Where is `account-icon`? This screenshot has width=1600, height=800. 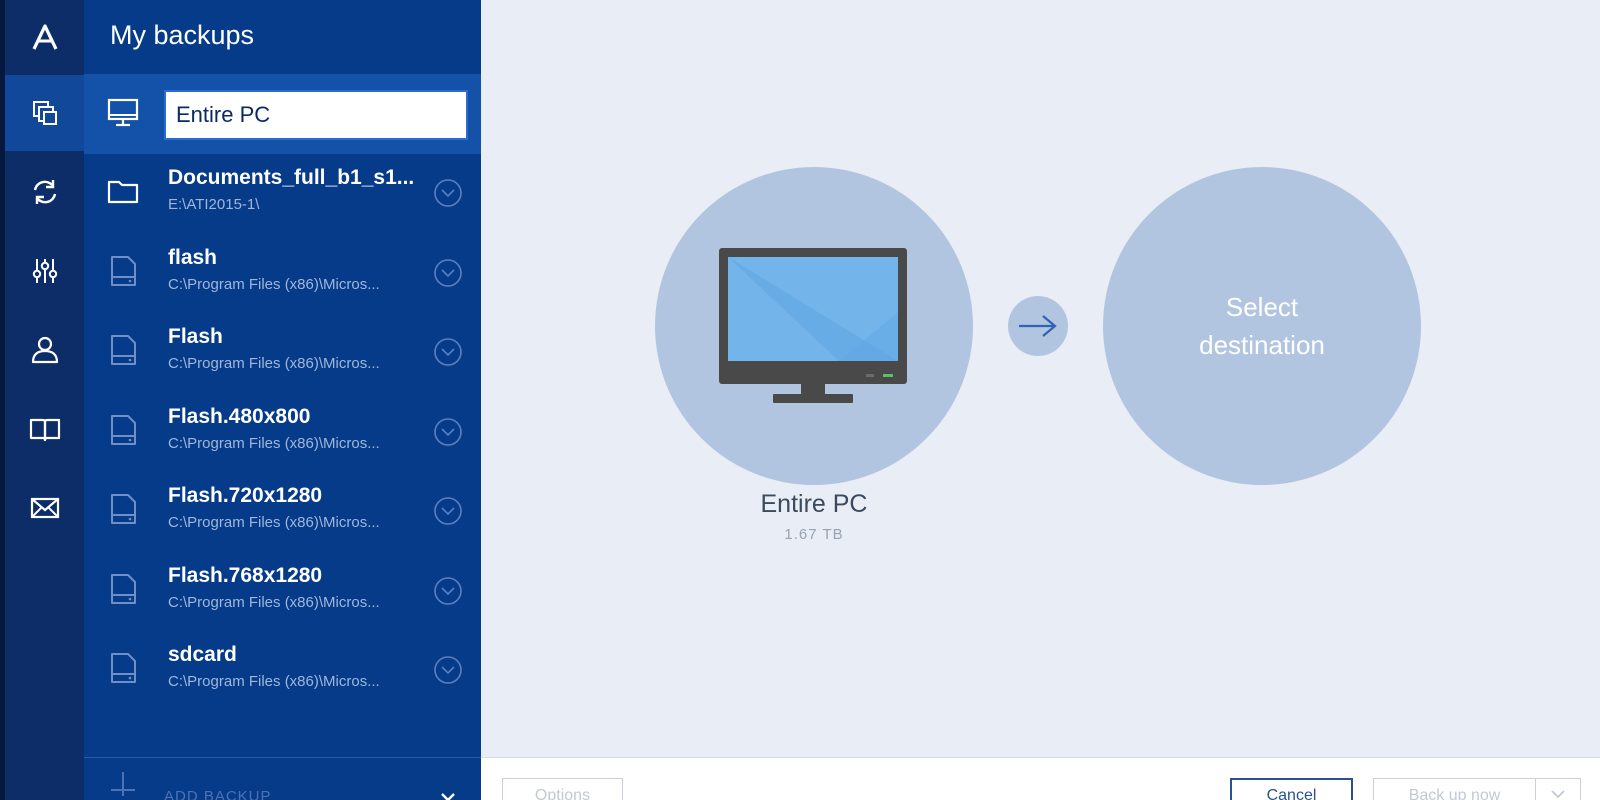 account-icon is located at coordinates (44, 350).